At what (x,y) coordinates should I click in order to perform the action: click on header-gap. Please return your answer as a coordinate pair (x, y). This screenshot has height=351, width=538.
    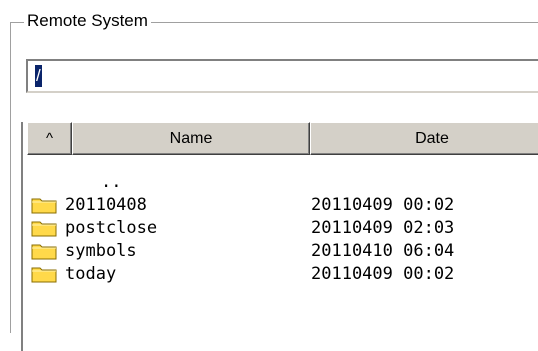
    Looking at the image, I should click on (280, 162).